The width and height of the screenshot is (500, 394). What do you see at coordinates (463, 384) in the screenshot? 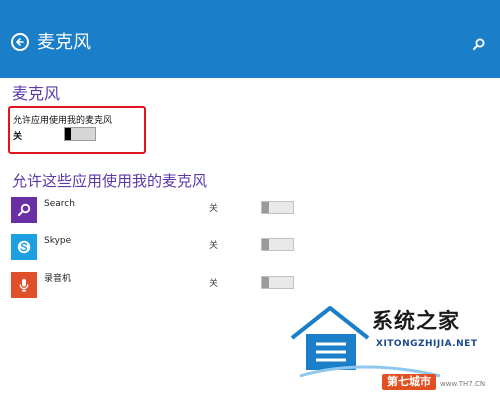
I see `watermark-domain: www.TH7.CN` at bounding box center [463, 384].